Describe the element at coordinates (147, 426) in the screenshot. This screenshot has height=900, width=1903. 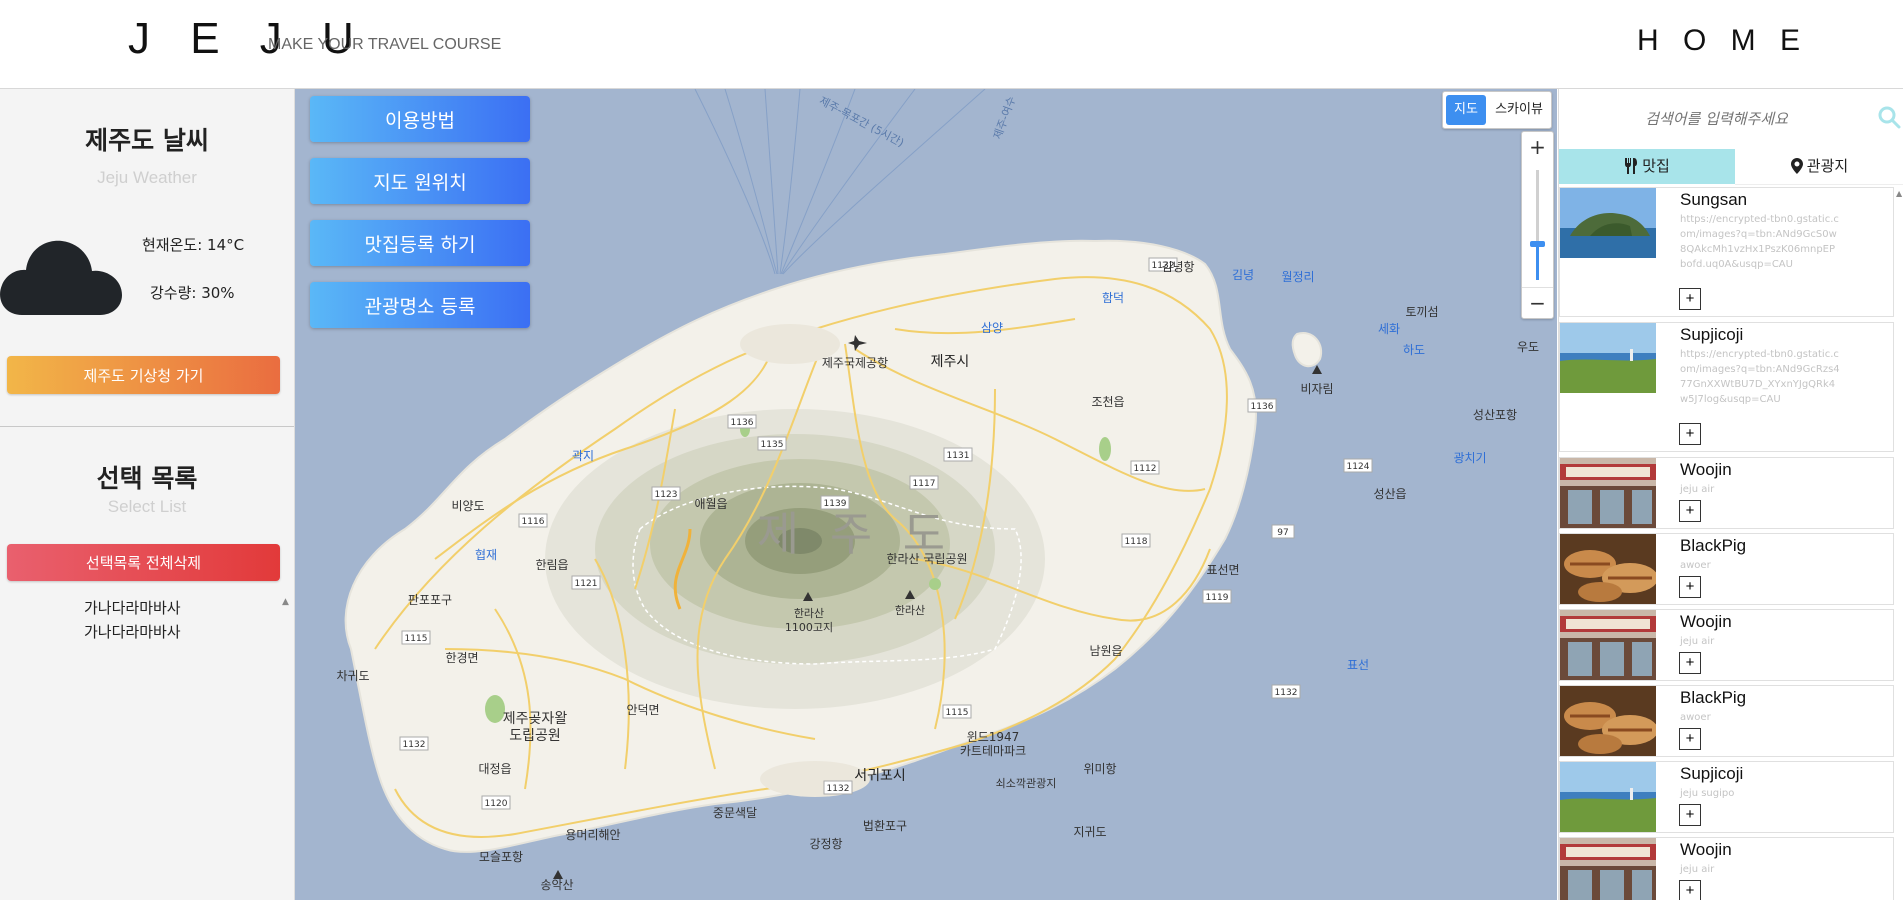
I see `divider` at that location.